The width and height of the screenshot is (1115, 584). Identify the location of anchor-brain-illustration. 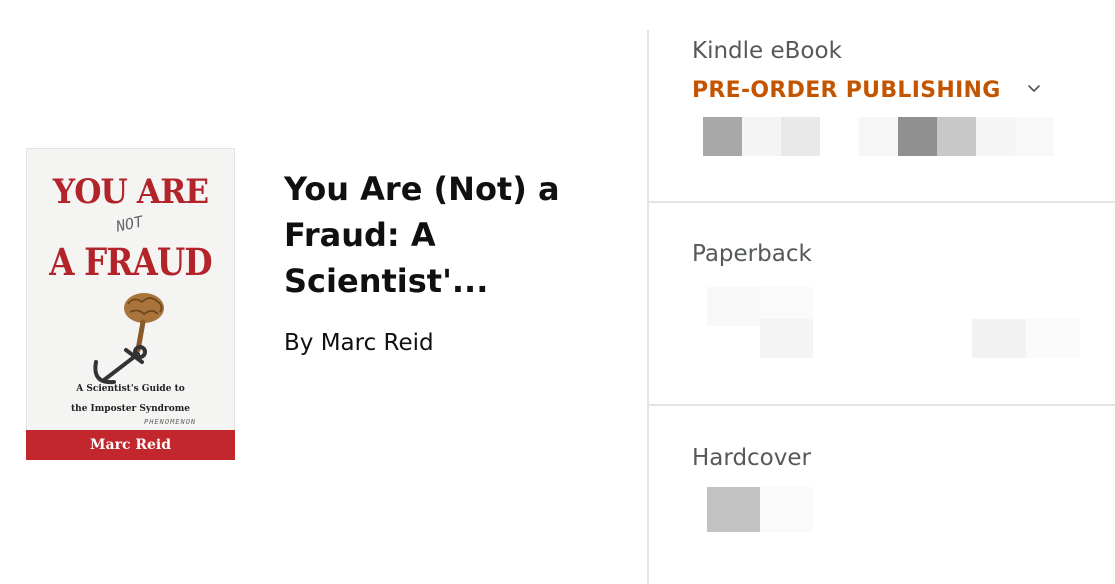
(128, 339).